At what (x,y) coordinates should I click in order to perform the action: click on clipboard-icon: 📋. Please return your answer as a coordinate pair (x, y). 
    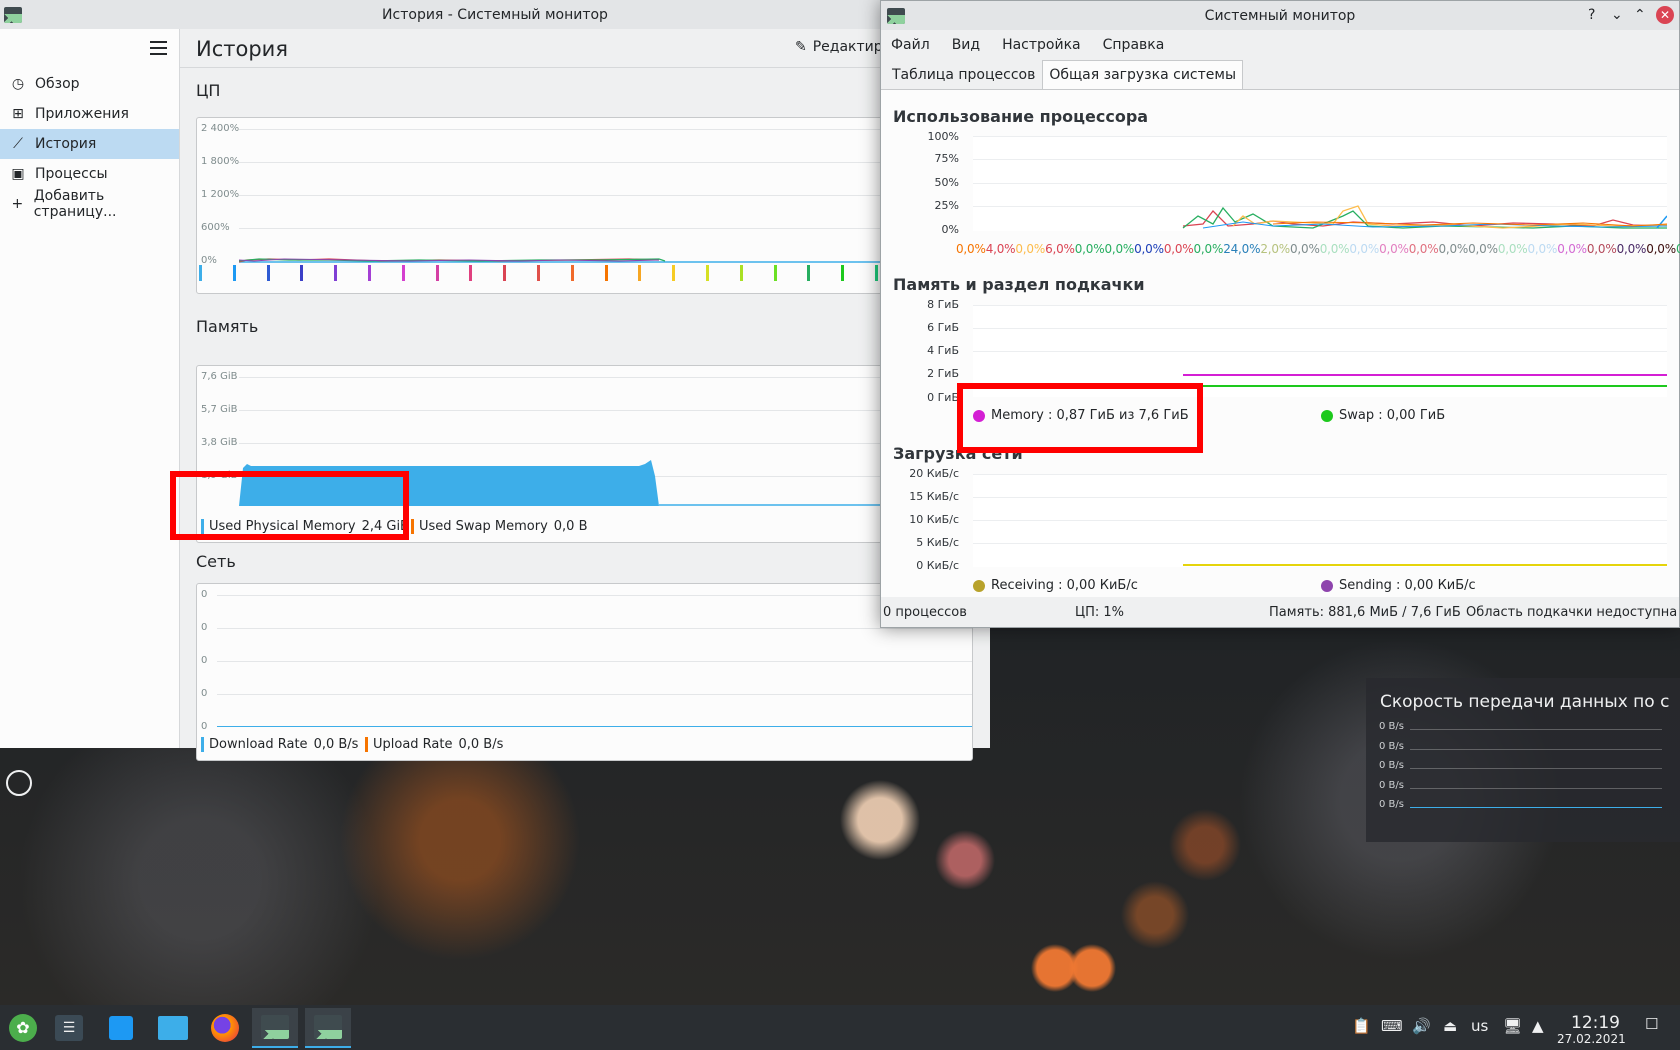
    Looking at the image, I should click on (1361, 1026).